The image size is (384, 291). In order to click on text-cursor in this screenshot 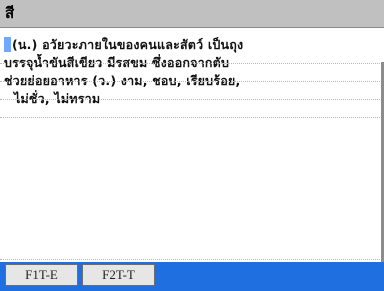, I will do `click(7, 44)`.